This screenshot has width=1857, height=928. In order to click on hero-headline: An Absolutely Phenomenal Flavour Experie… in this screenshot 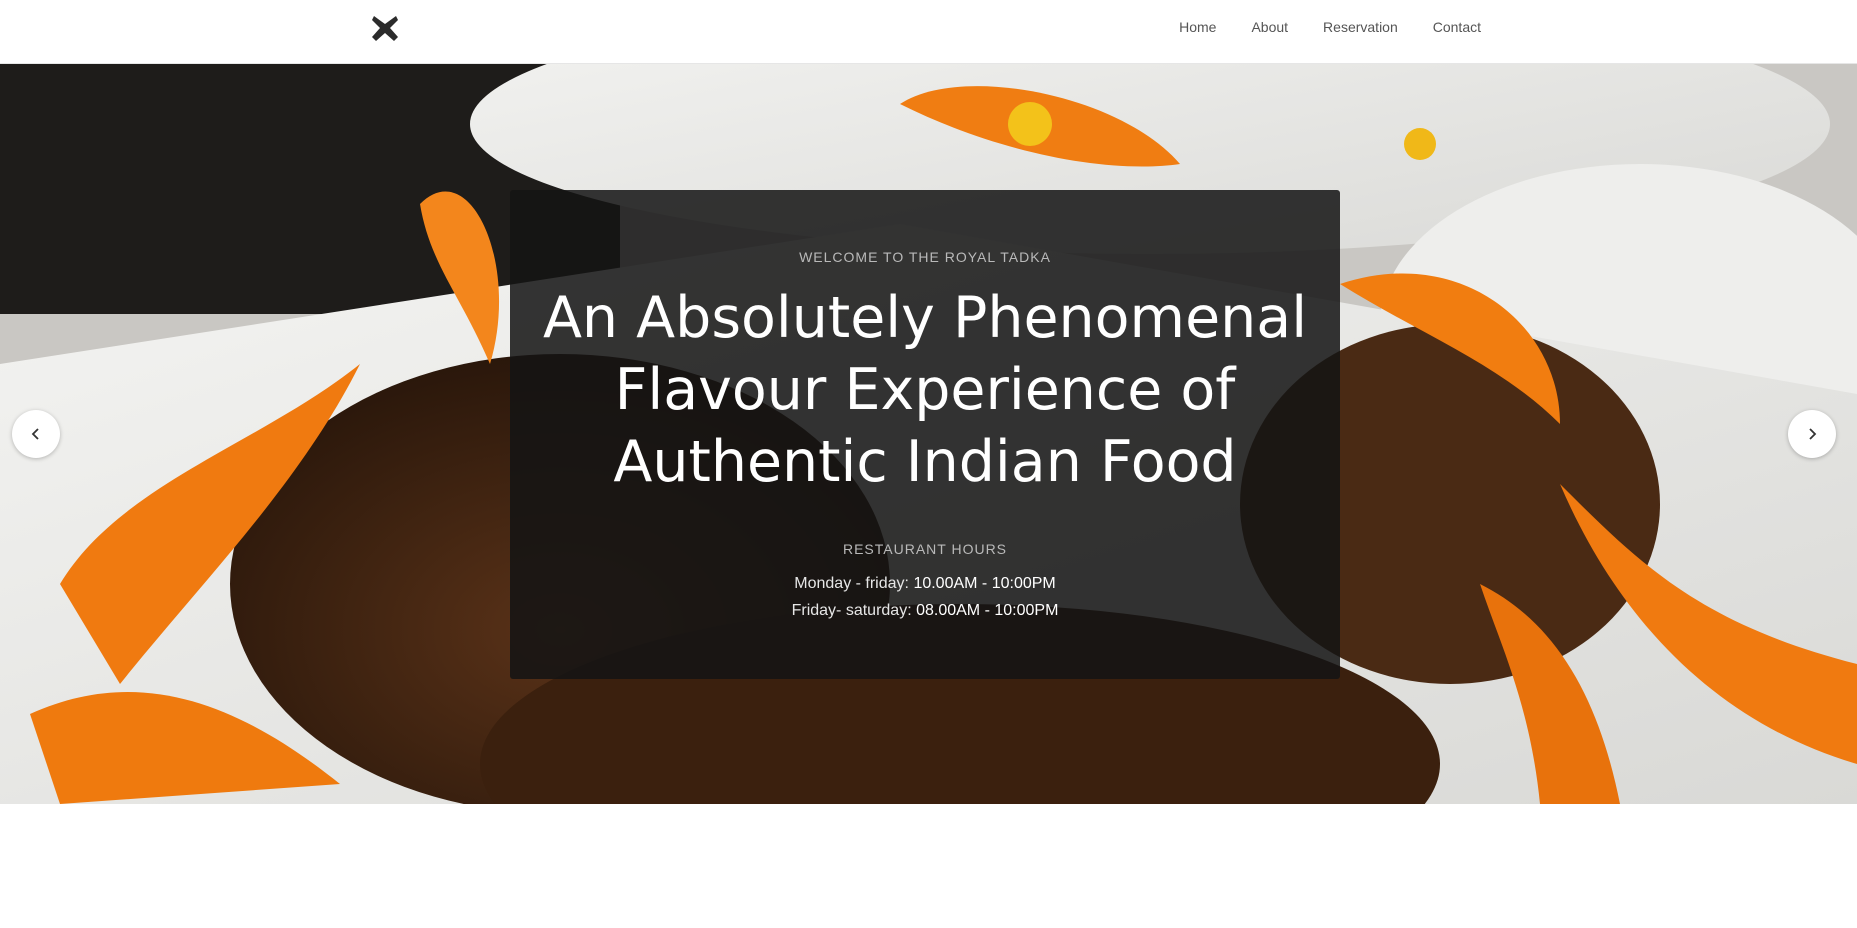, I will do `click(925, 390)`.